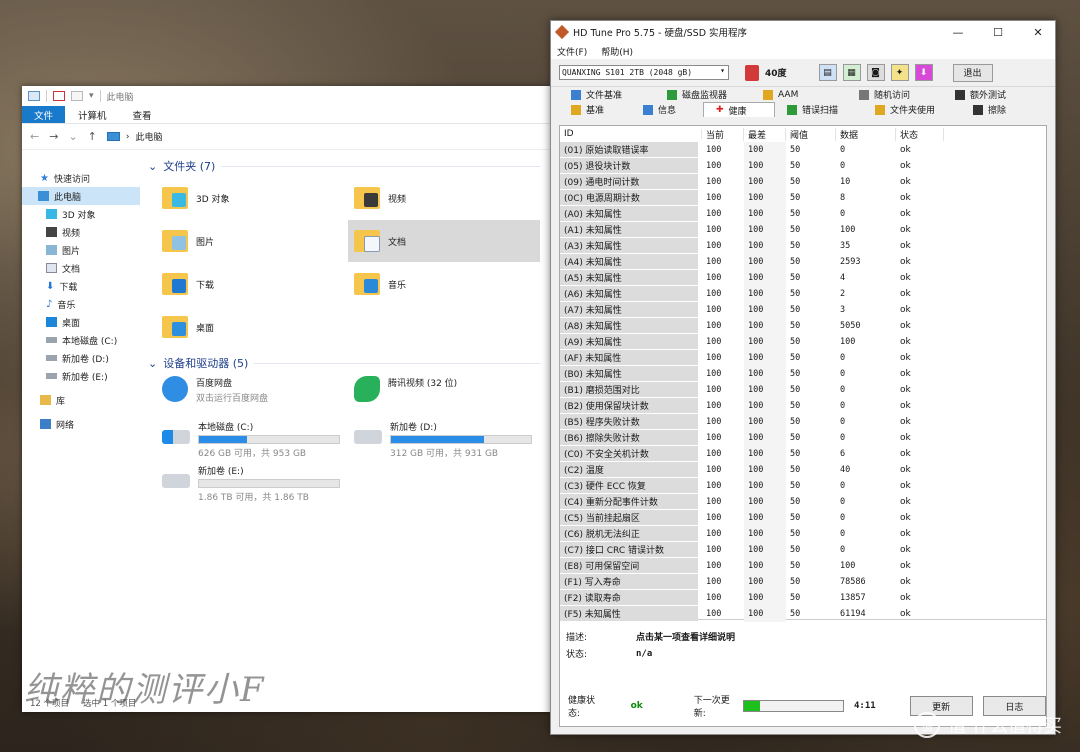 The height and width of the screenshot is (752, 1080). Describe the element at coordinates (819, 109) in the screenshot. I see `tab-error-scan: 错误扫描` at that location.